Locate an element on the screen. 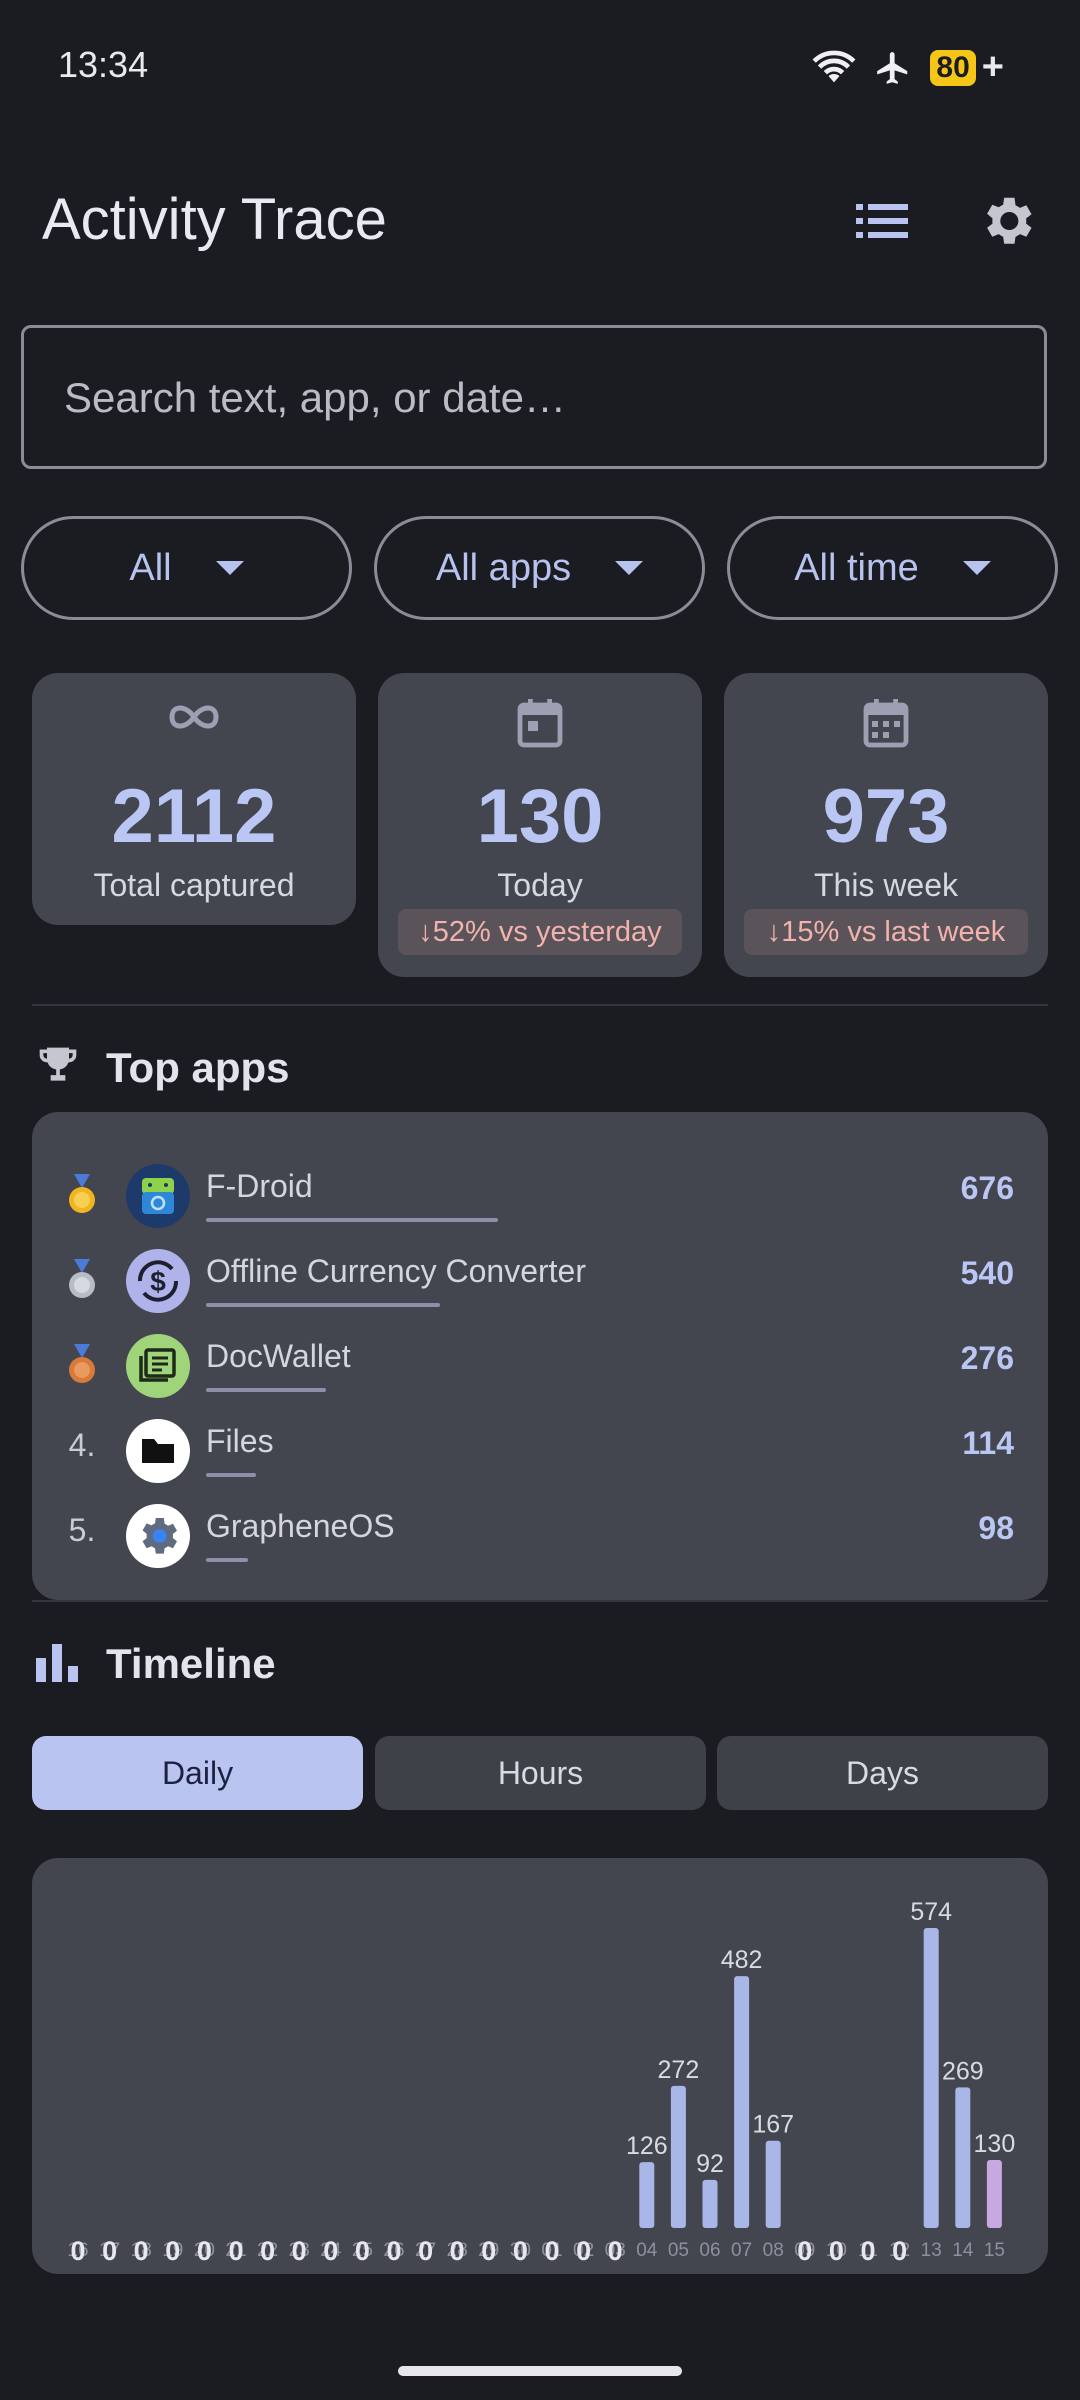 The image size is (1080, 2400). app-count: 98 is located at coordinates (996, 1528).